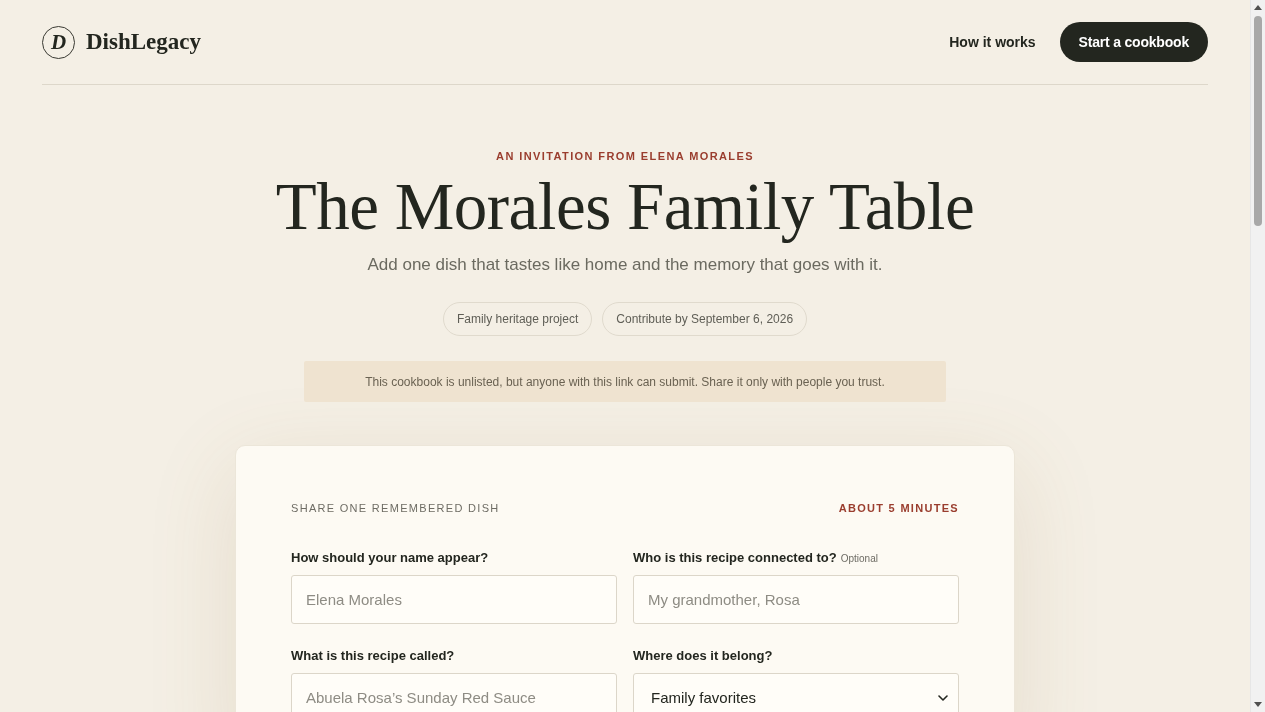  Describe the element at coordinates (373, 656) in the screenshot. I see `field-label: What is this recipe called?` at that location.